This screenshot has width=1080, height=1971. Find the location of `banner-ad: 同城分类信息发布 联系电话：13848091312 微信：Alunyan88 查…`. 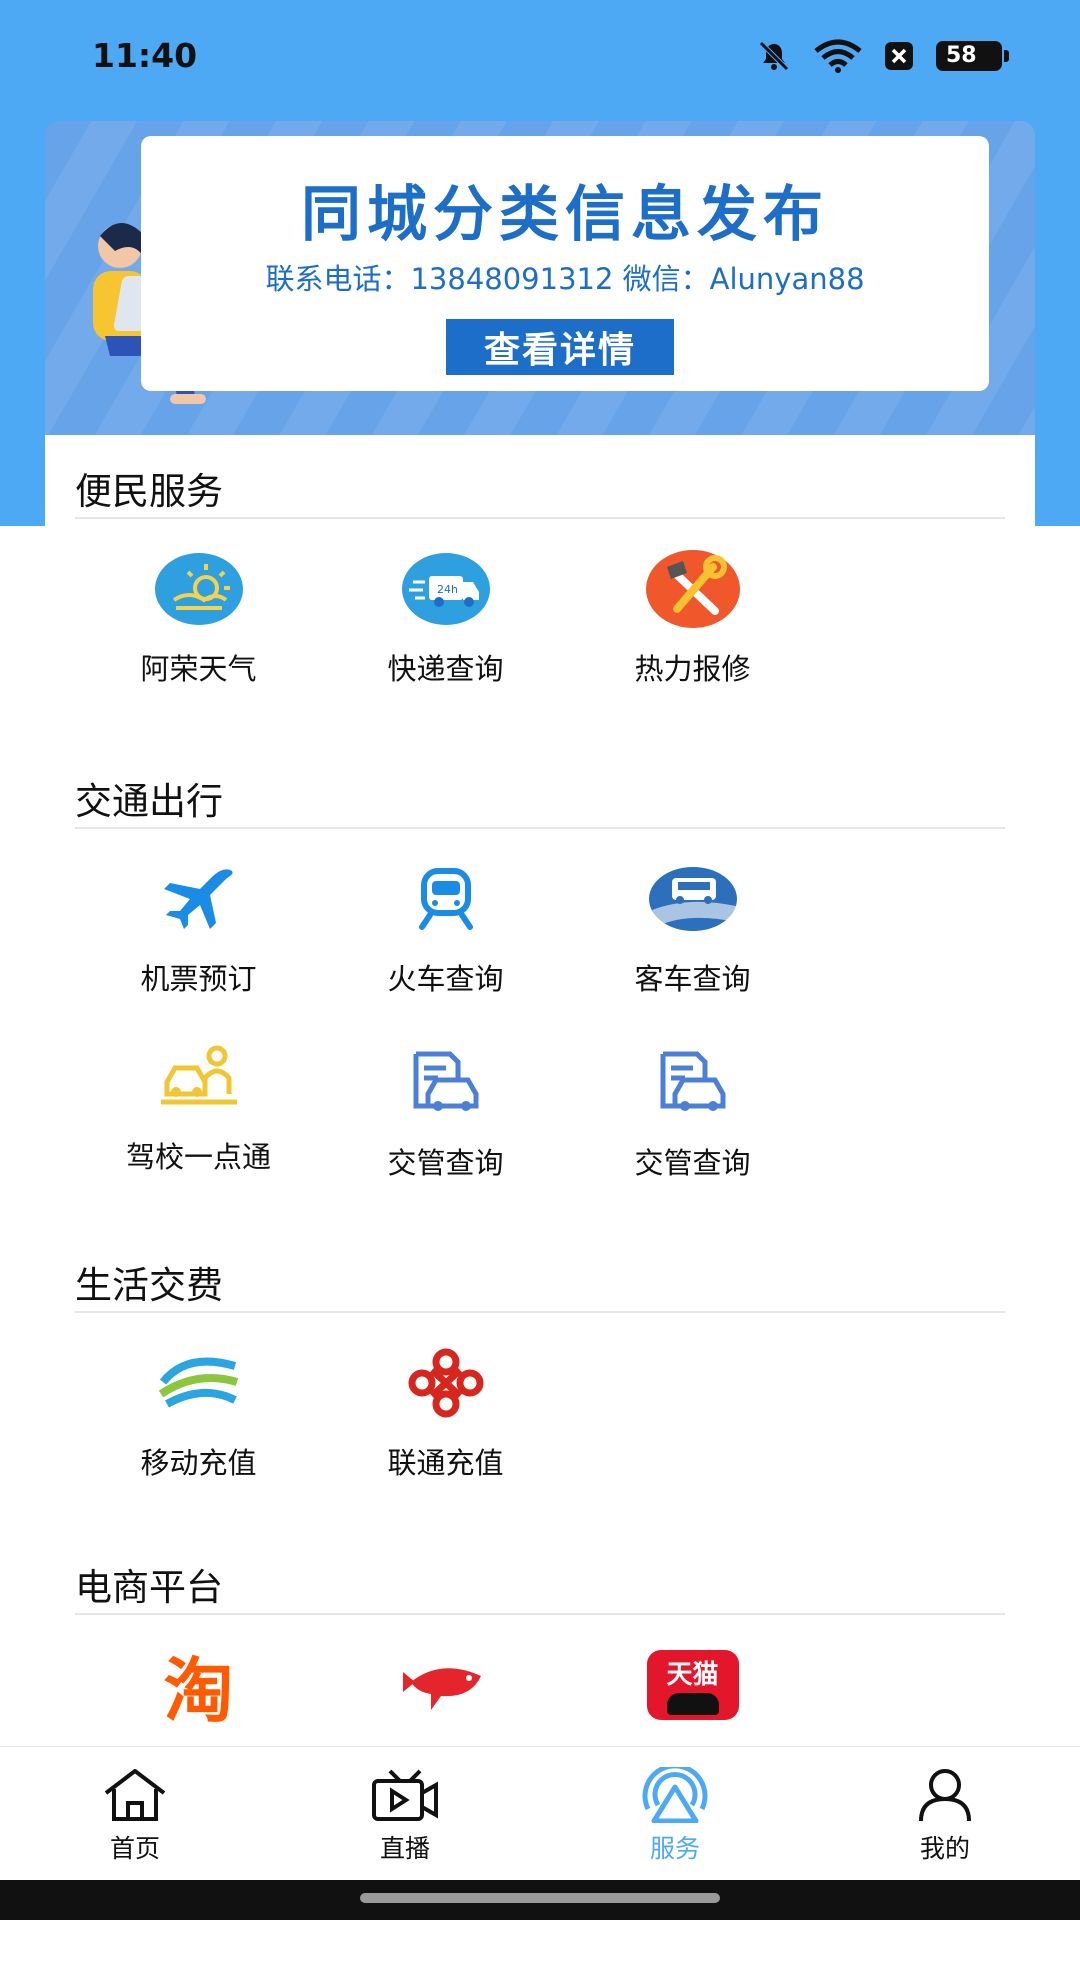

banner-ad: 同城分类信息发布 联系电话：13848091312 微信：Alunyan88 查… is located at coordinates (540, 278).